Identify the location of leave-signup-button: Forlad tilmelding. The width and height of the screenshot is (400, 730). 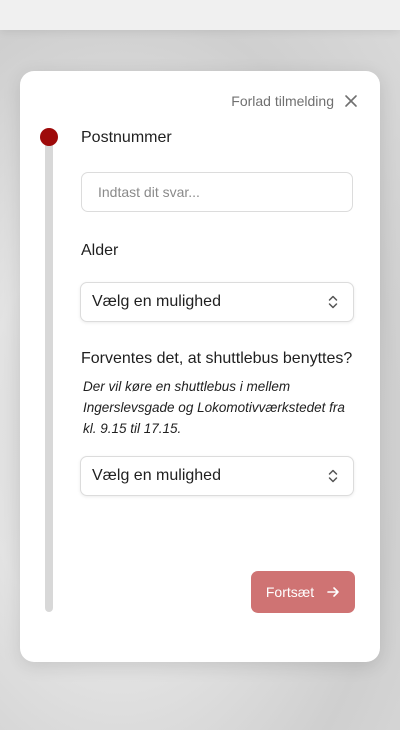
(294, 101).